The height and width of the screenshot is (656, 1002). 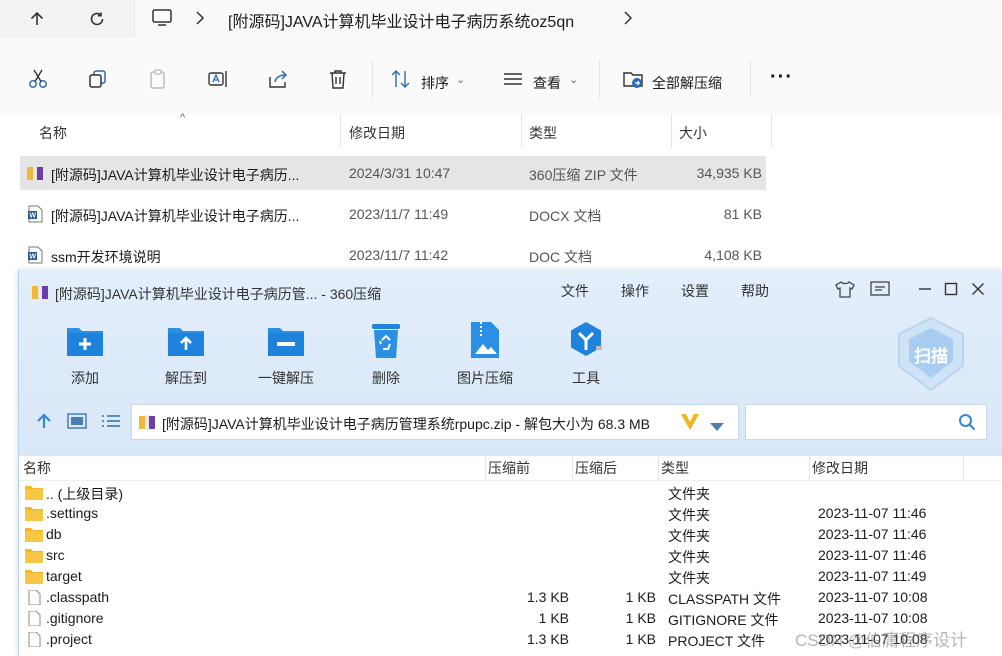 I want to click on extract-all-icon, so click(x=633, y=79).